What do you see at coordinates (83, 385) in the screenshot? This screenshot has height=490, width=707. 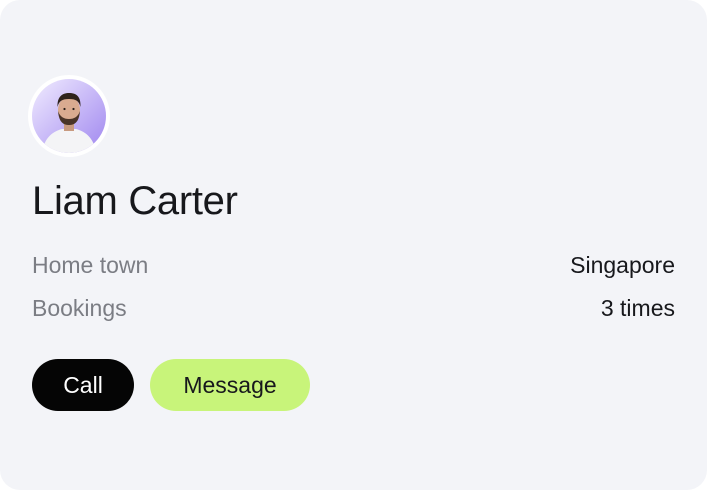 I see `call-button: Call` at bounding box center [83, 385].